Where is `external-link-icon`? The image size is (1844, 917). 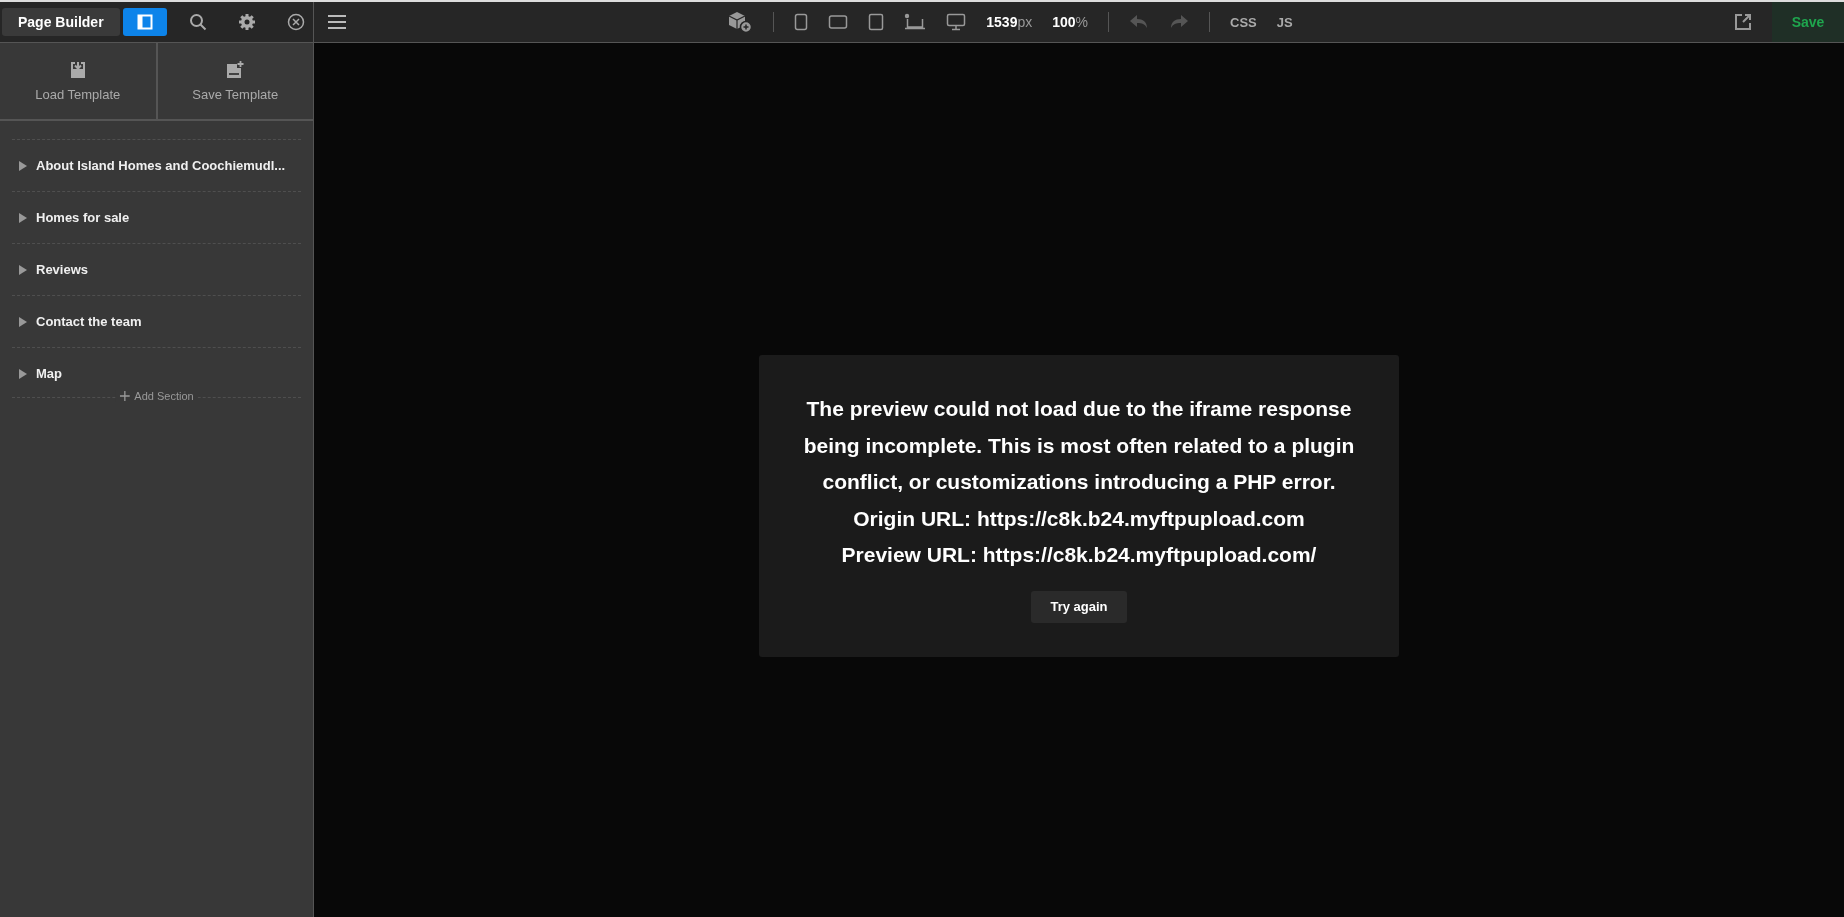
external-link-icon is located at coordinates (1743, 22).